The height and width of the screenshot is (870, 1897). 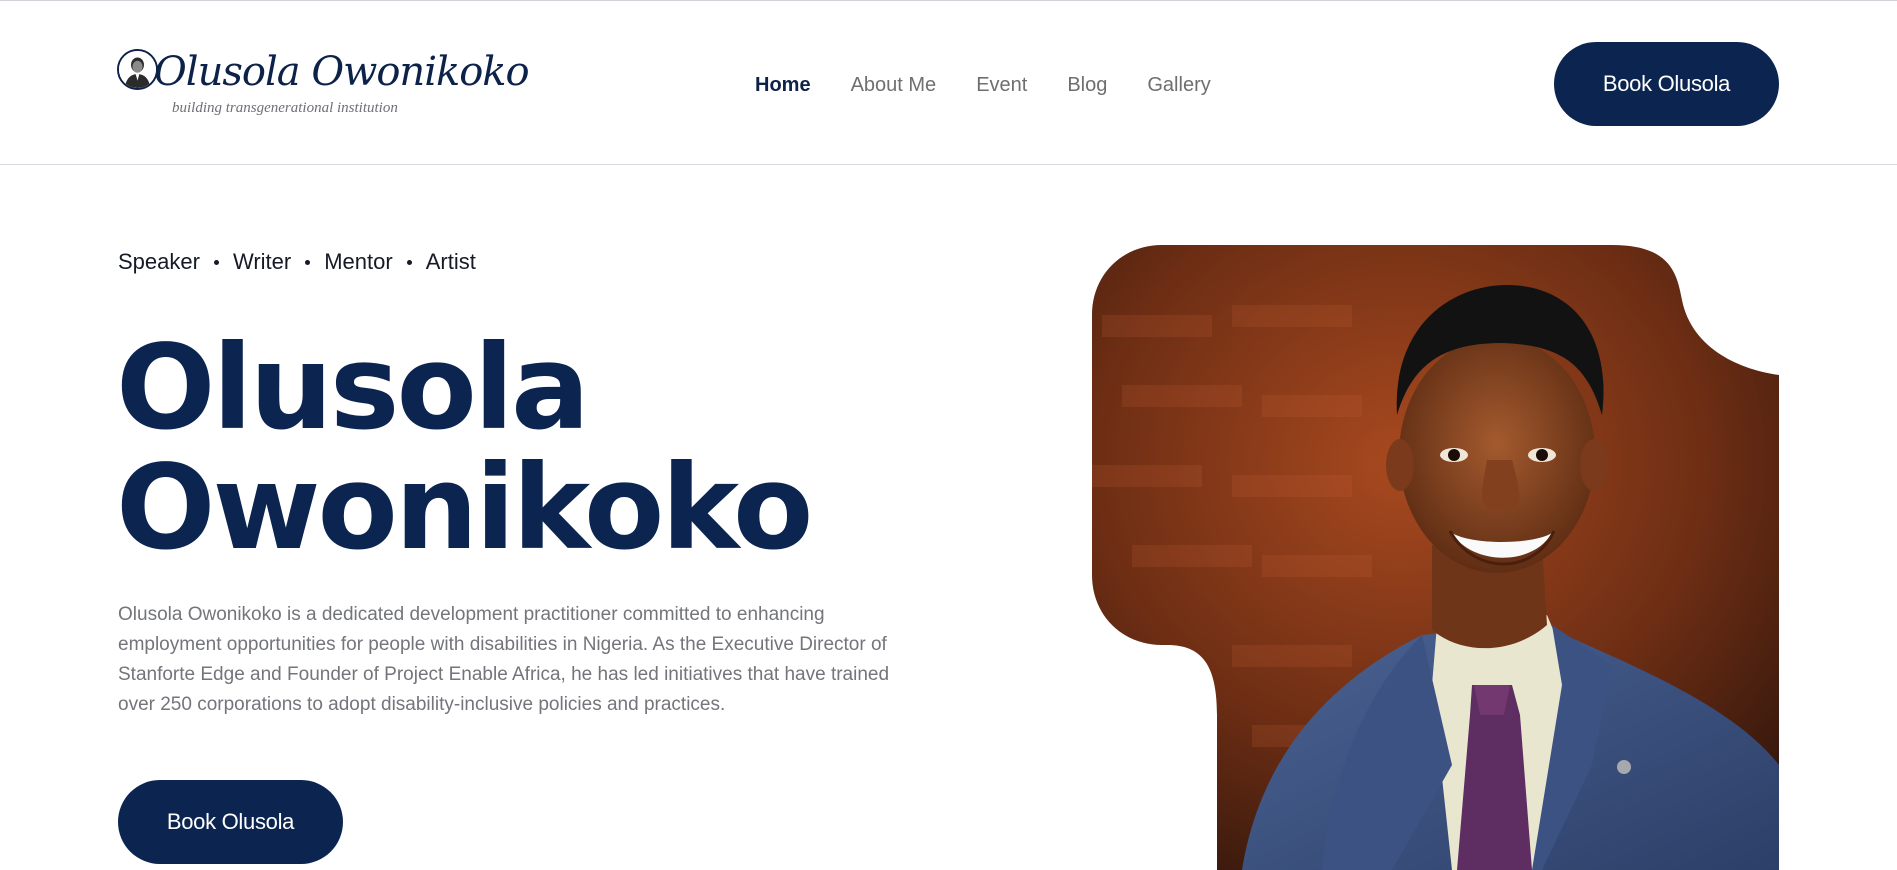 I want to click on nav-item-about-me: About Me, so click(x=894, y=85).